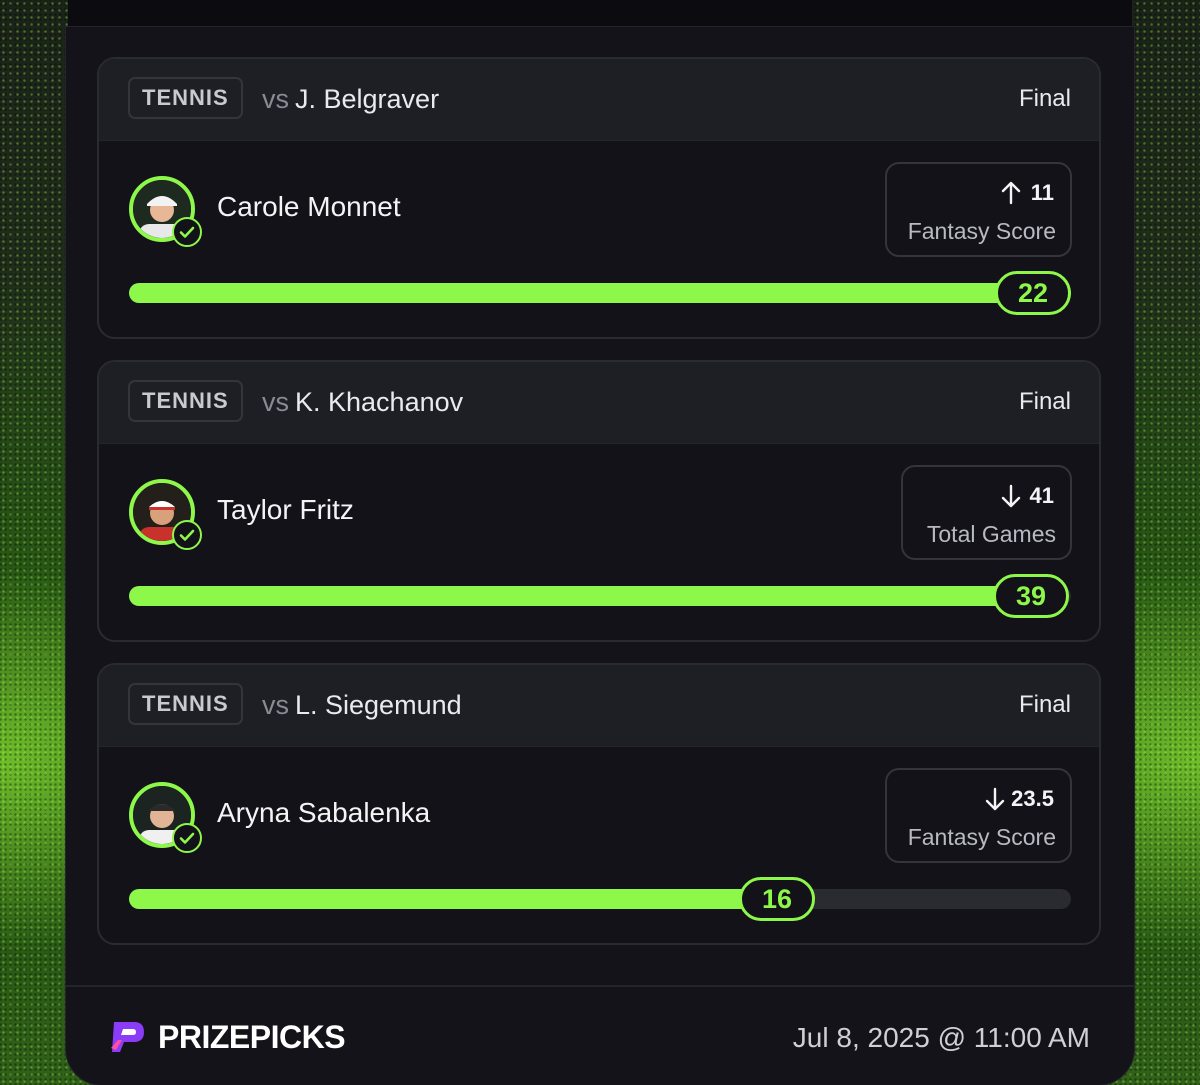  Describe the element at coordinates (127, 1037) in the screenshot. I see `prizepicks-logo-icon` at that location.